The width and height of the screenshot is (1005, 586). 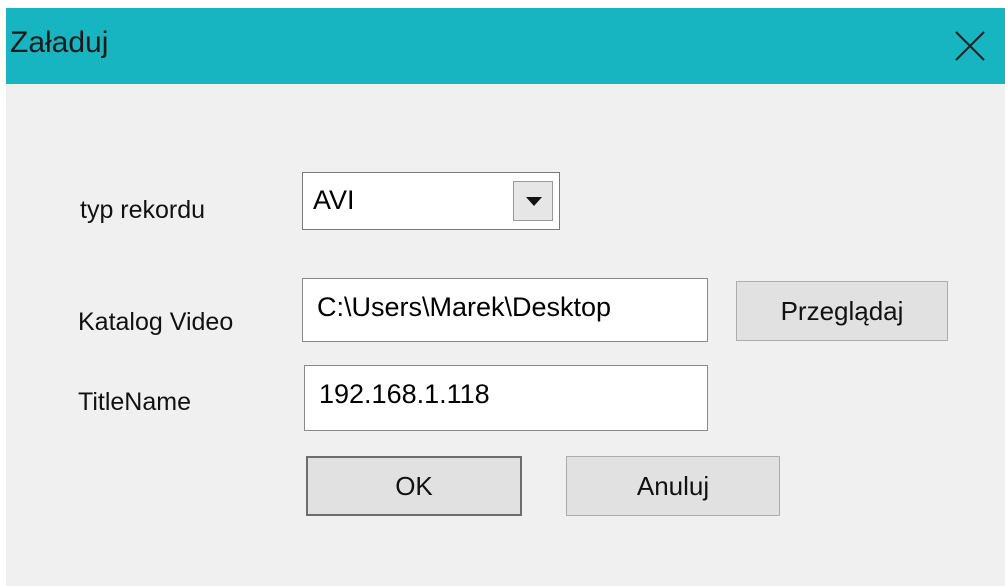 I want to click on record-type-label: typ rekordu, so click(x=143, y=210).